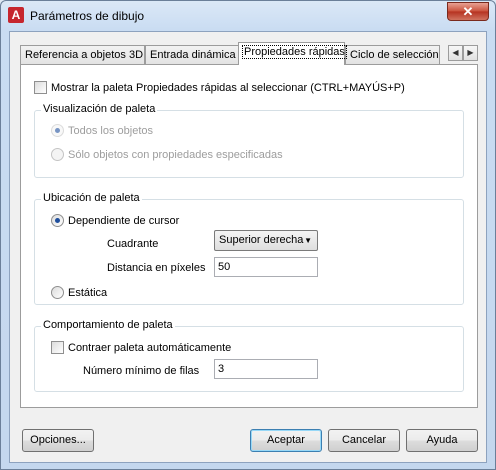  I want to click on cancel-button: Cancelar, so click(364, 440).